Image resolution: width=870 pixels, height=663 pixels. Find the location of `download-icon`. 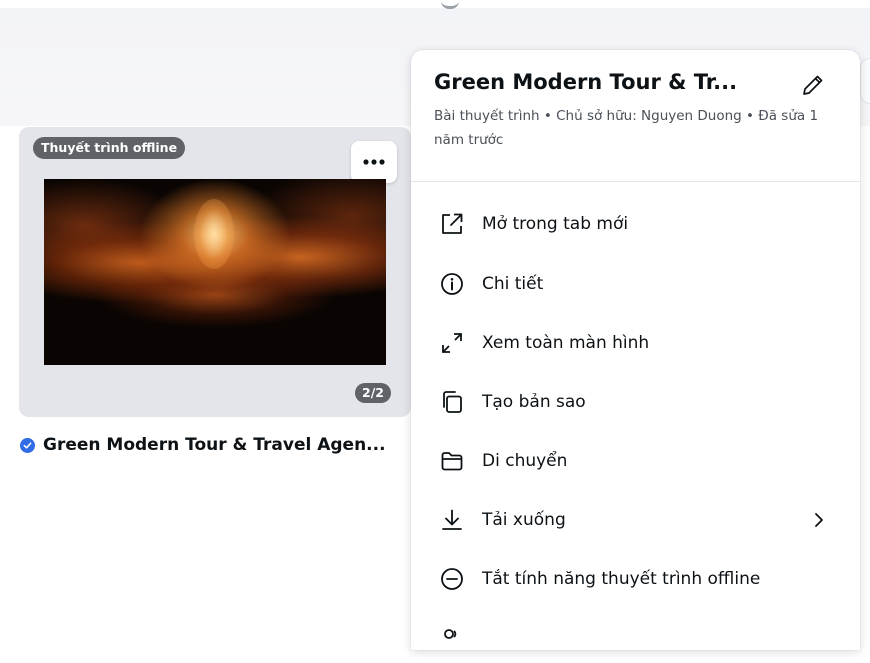

download-icon is located at coordinates (452, 520).